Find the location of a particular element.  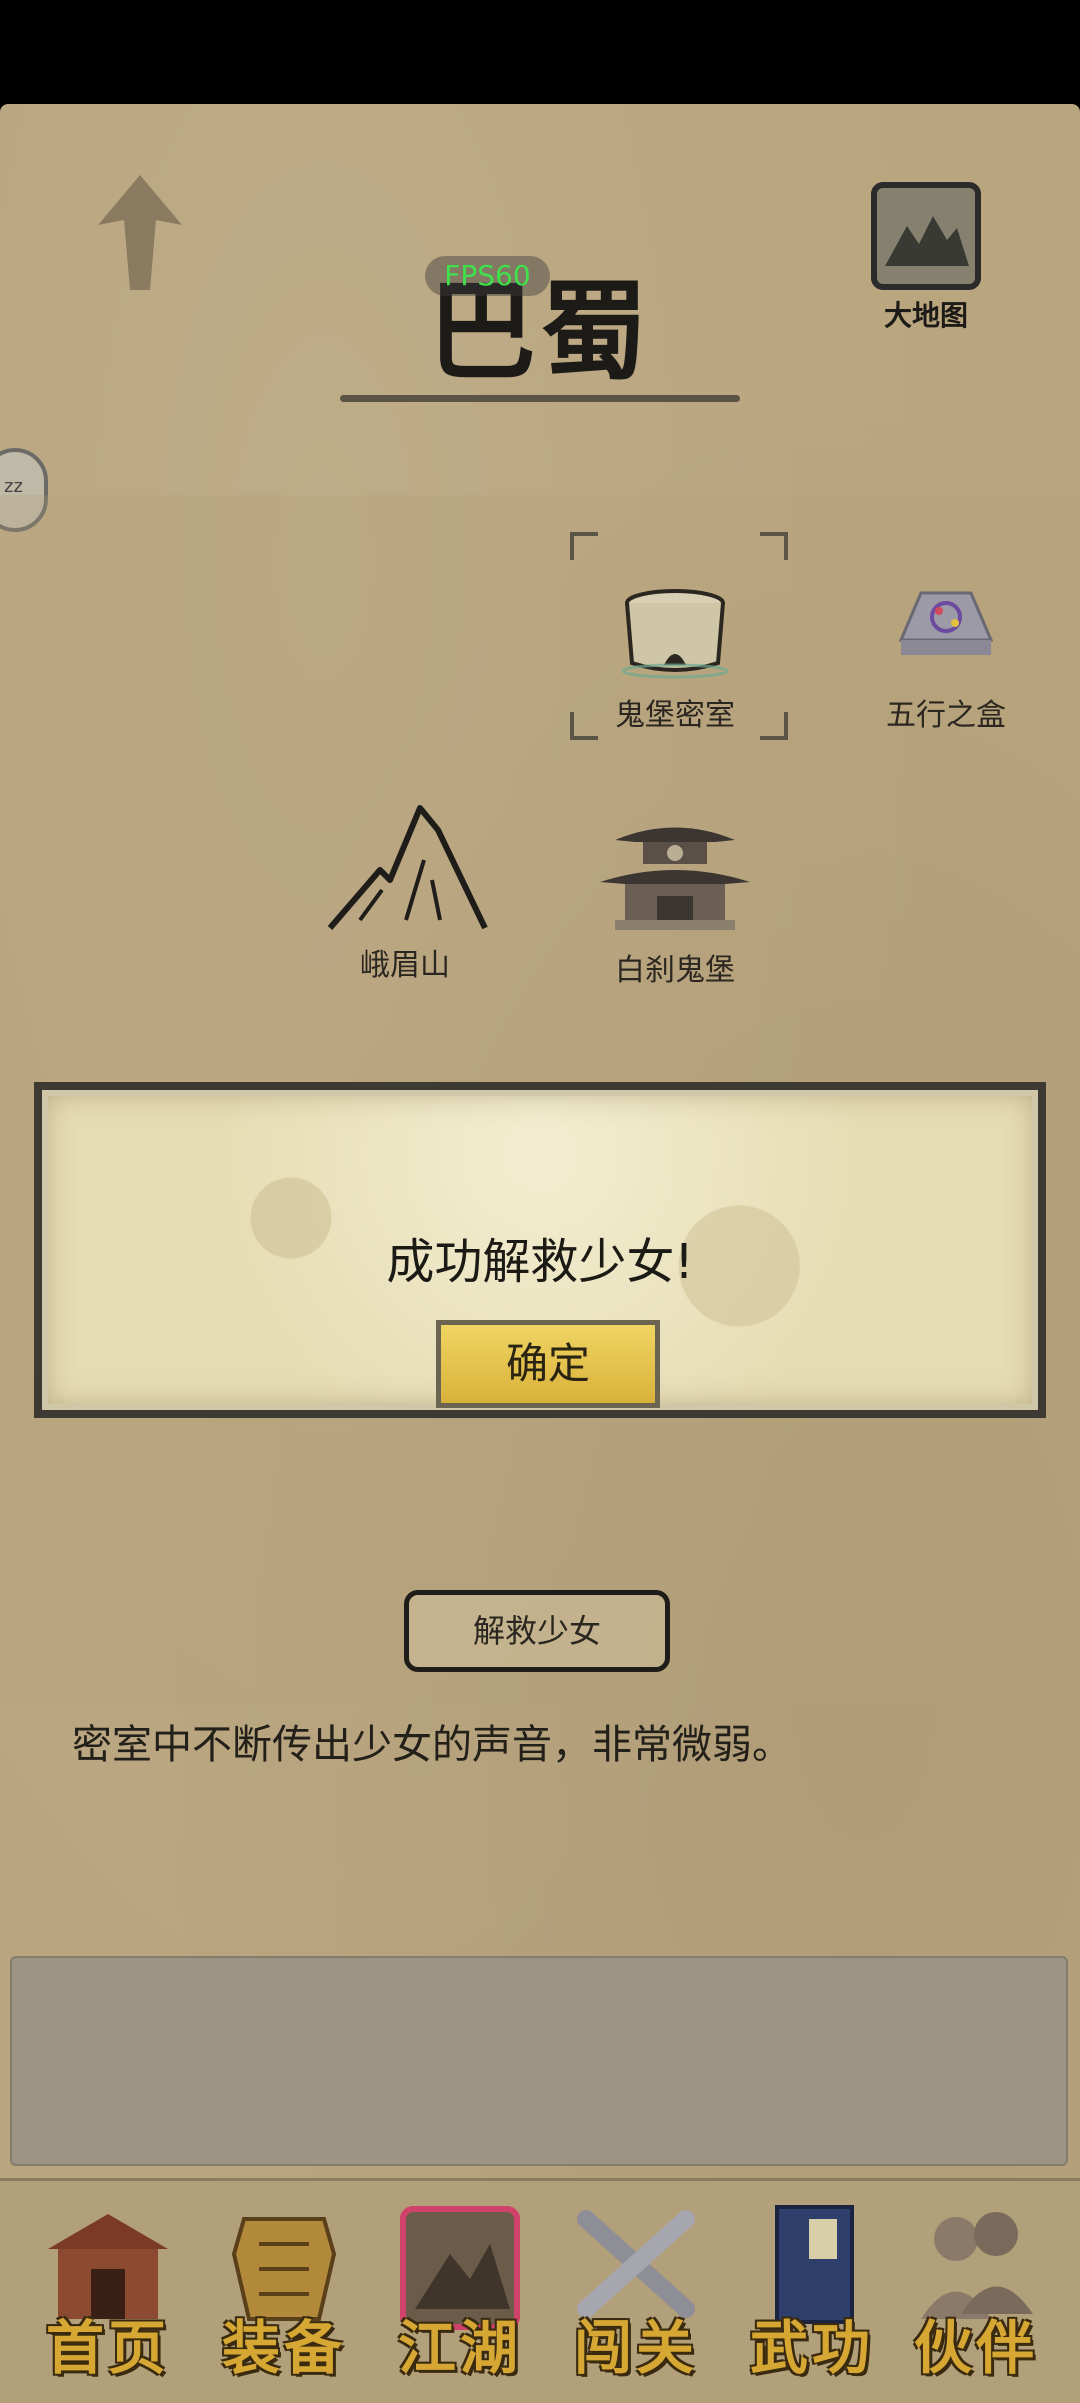

nav-challenge: 闯关 is located at coordinates (636, 2291).